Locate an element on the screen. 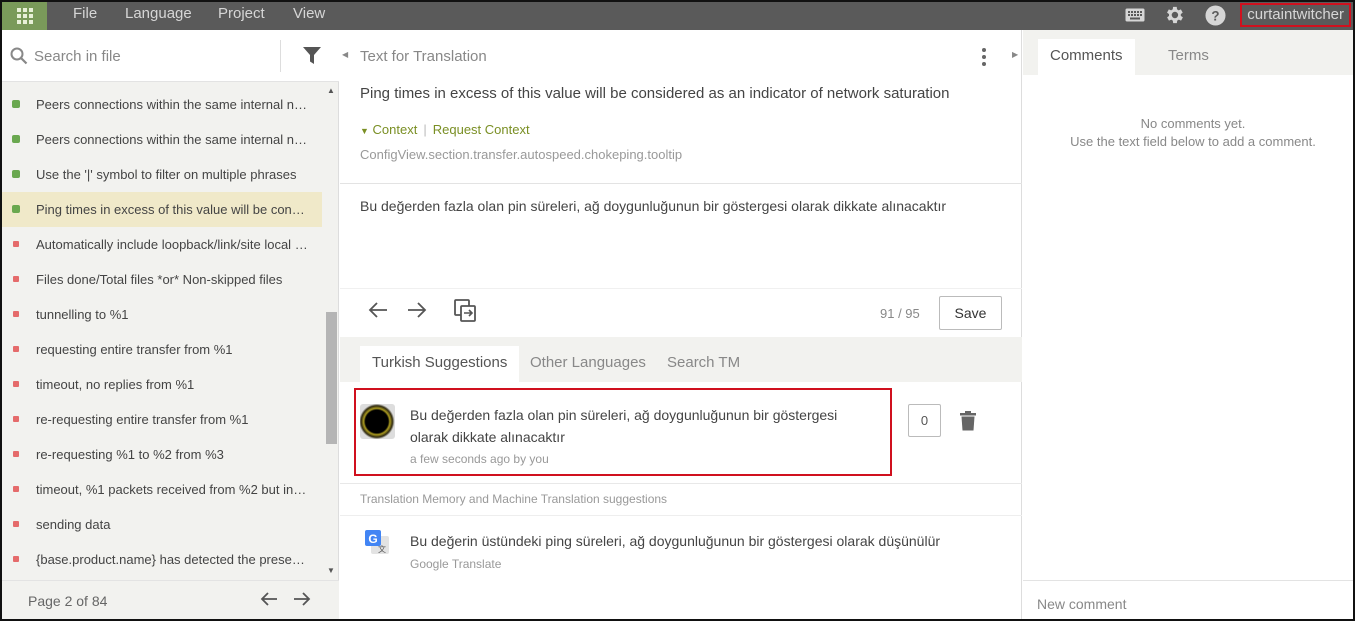 This screenshot has width=1355, height=621. keyboard-icon is located at coordinates (1135, 15).